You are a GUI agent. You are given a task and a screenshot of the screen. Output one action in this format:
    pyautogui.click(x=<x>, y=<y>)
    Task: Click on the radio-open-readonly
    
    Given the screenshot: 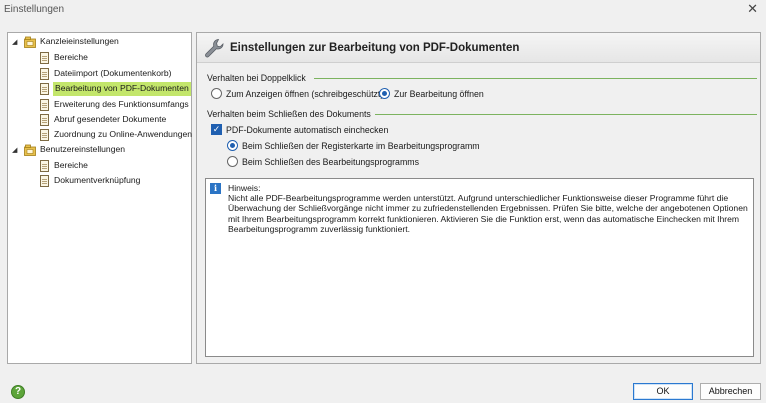 What is the action you would take?
    pyautogui.click(x=216, y=93)
    